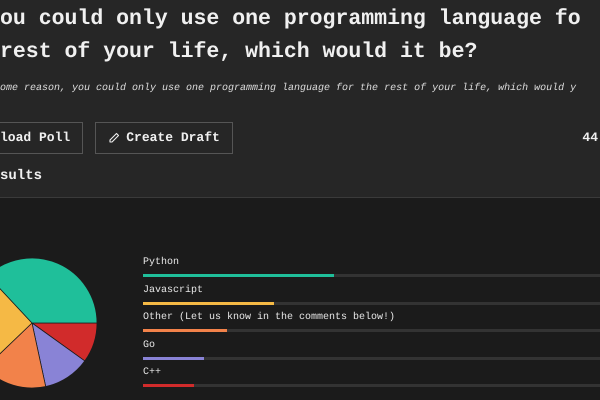 Image resolution: width=600 pixels, height=400 pixels. What do you see at coordinates (269, 318) in the screenshot?
I see `option-label: Other (Let us know in the comments below!)` at bounding box center [269, 318].